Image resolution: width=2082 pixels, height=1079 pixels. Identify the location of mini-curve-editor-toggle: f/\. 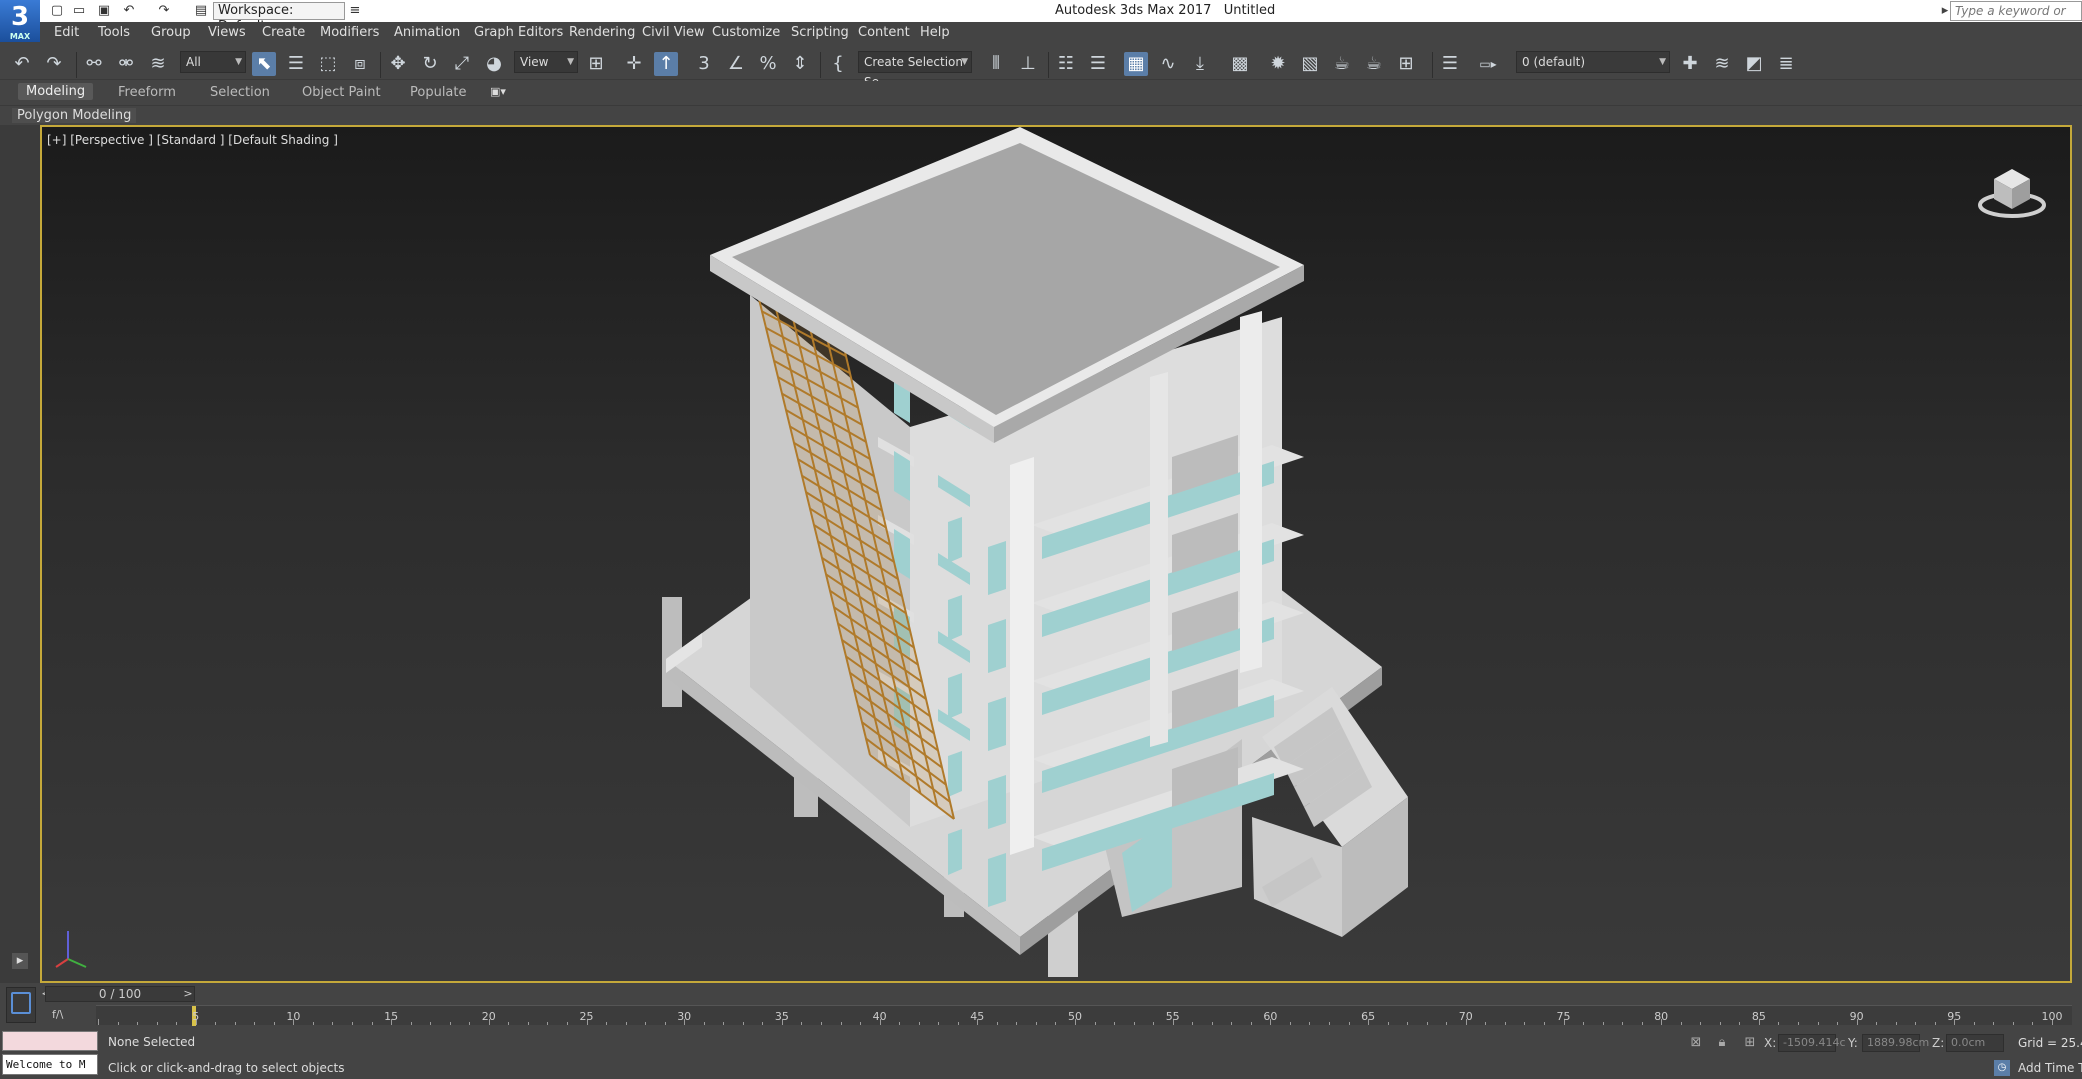
(65, 1015).